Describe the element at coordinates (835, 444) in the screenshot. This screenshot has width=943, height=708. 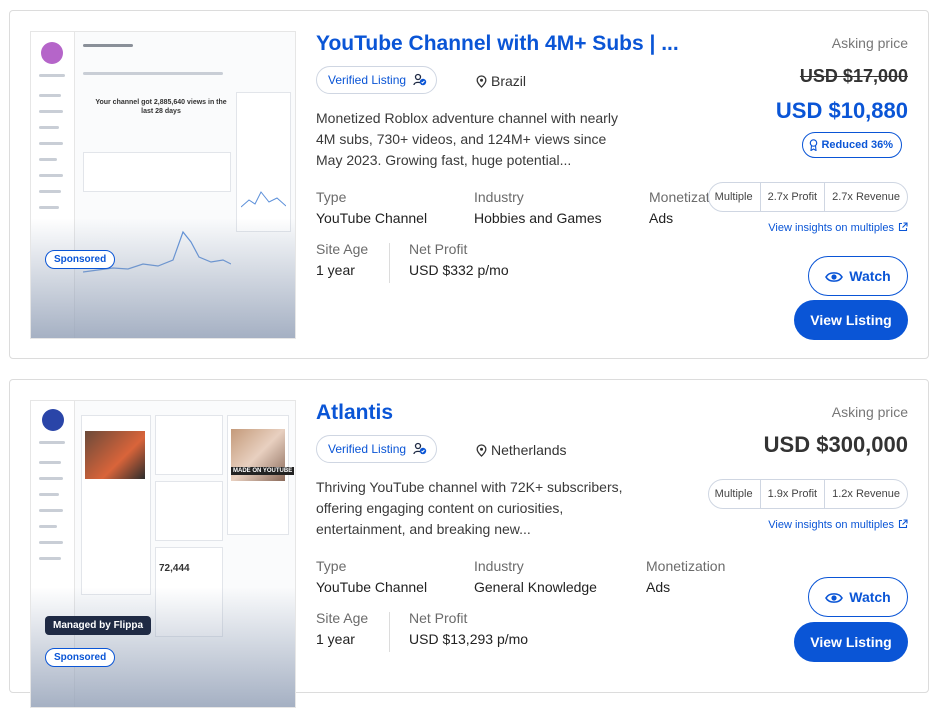
I see `asking-price: USD $300,000` at that location.